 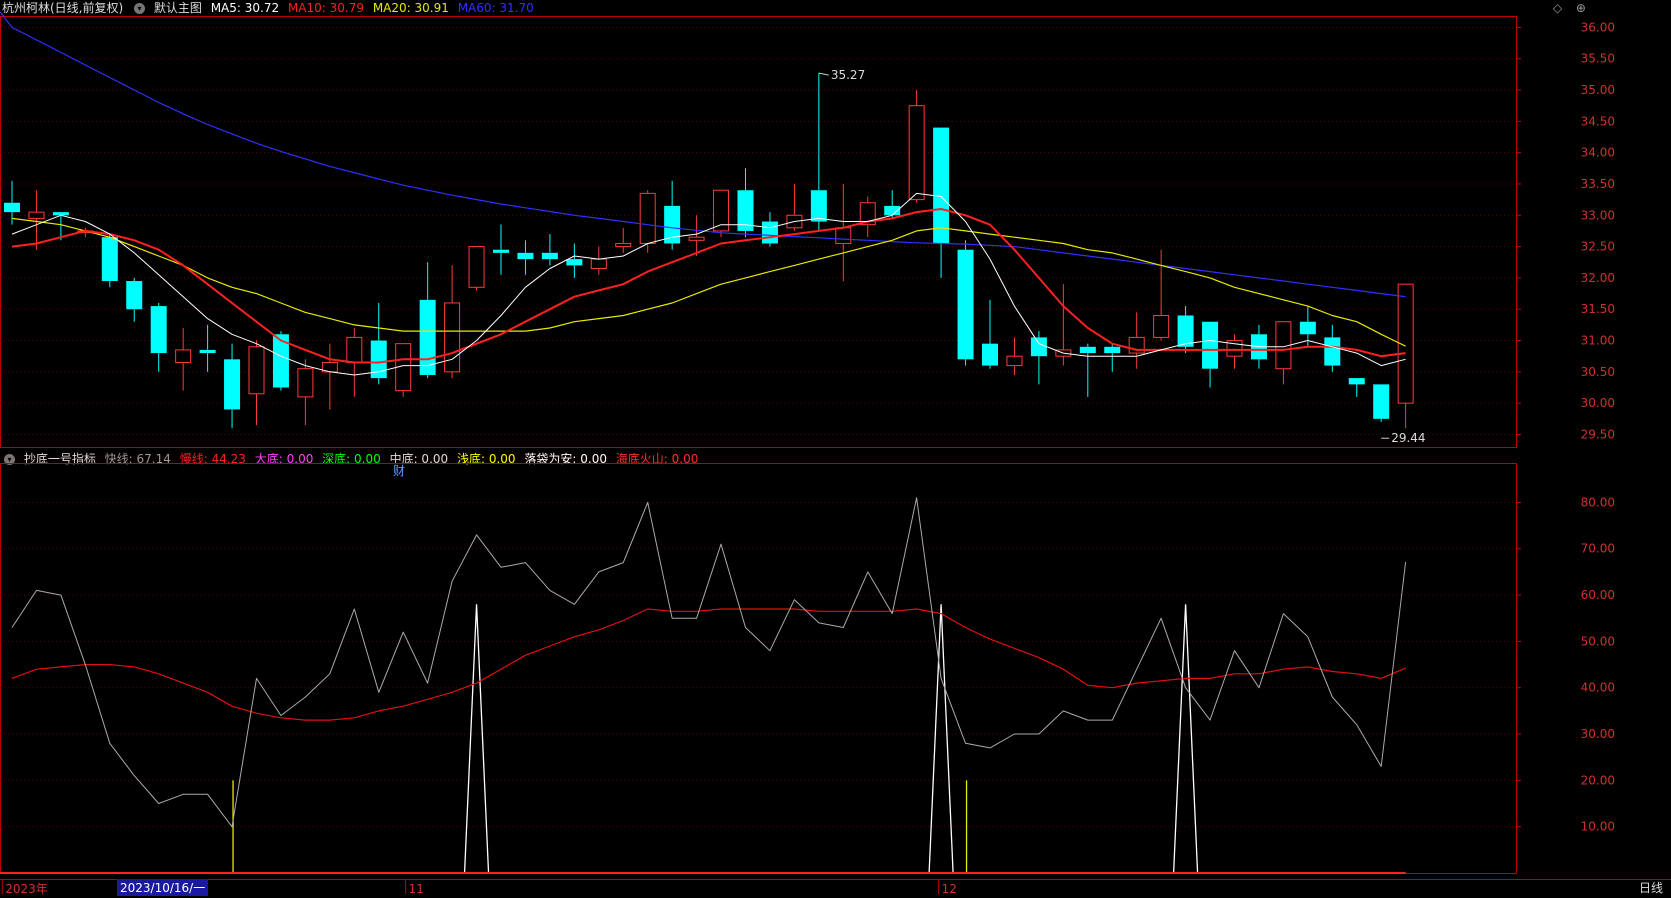 I want to click on date-label: 2023年, so click(x=26, y=889).